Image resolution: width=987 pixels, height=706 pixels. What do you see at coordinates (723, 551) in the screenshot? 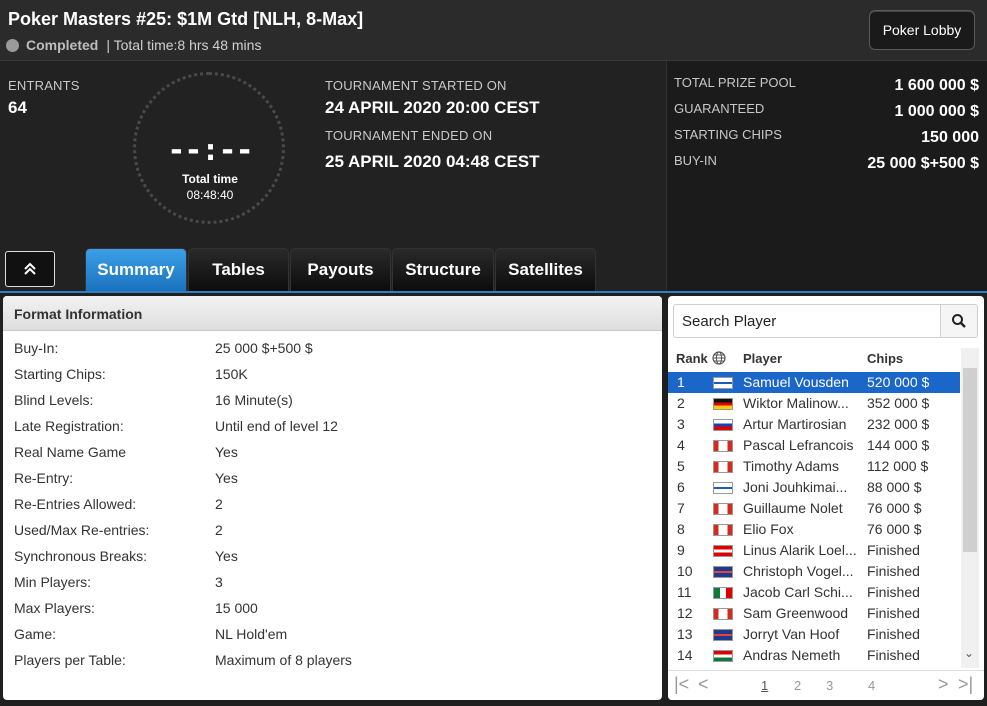
I see `flag-austria-icon` at bounding box center [723, 551].